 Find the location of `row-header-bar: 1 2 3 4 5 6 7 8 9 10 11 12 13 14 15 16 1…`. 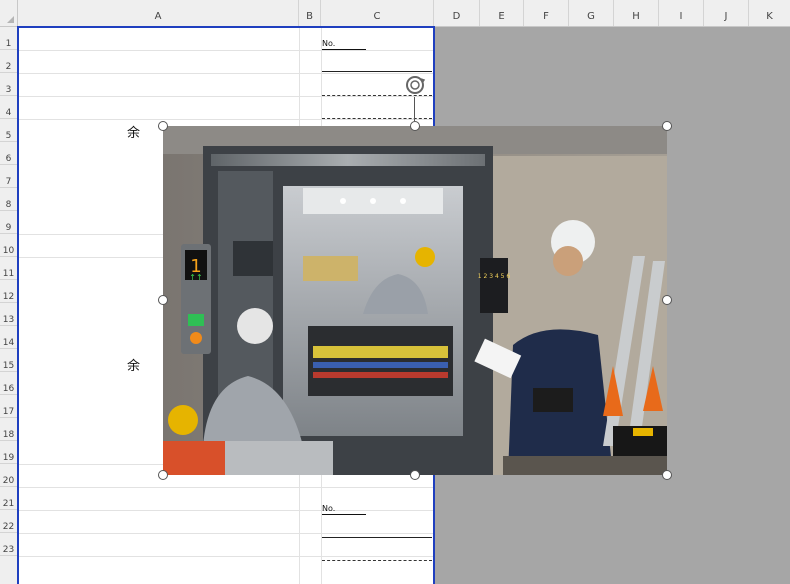

row-header-bar: 1 2 3 4 5 6 7 8 9 10 11 12 13 14 15 16 1… is located at coordinates (9, 305).